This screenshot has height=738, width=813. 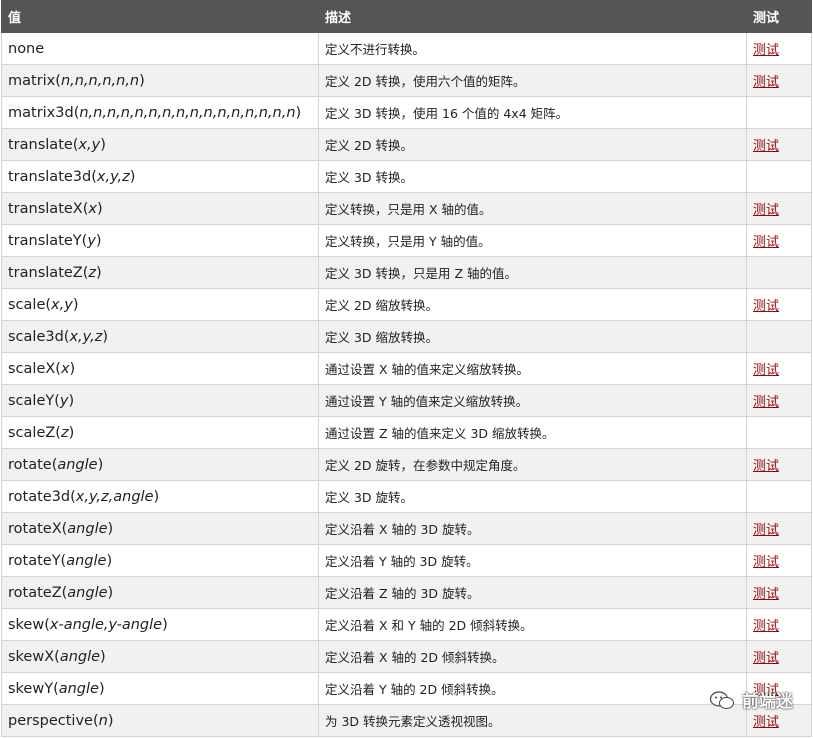 I want to click on description-cell: 定义 3D 转换，只是用 Z 轴的值。, so click(x=532, y=272).